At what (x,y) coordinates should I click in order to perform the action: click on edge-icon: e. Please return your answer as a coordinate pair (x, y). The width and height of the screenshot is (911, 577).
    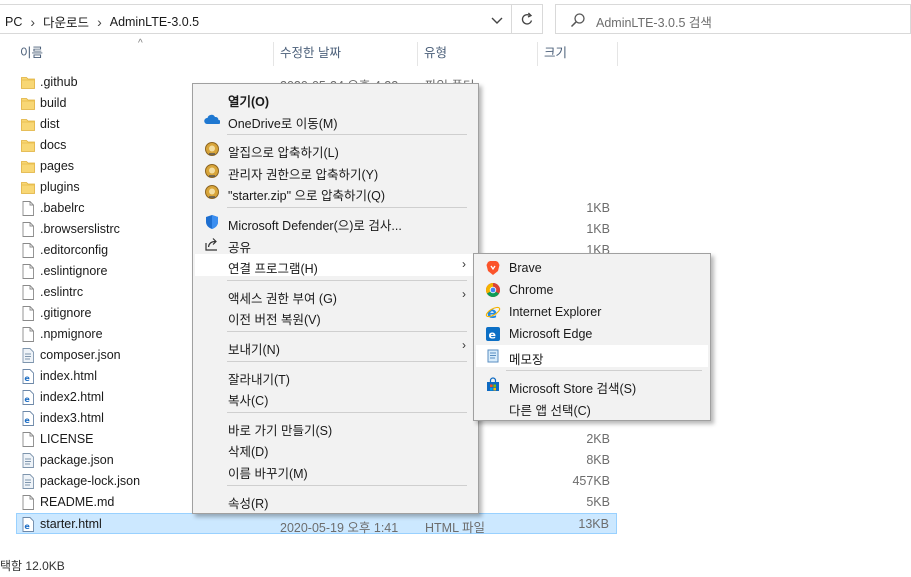
    Looking at the image, I should click on (493, 334).